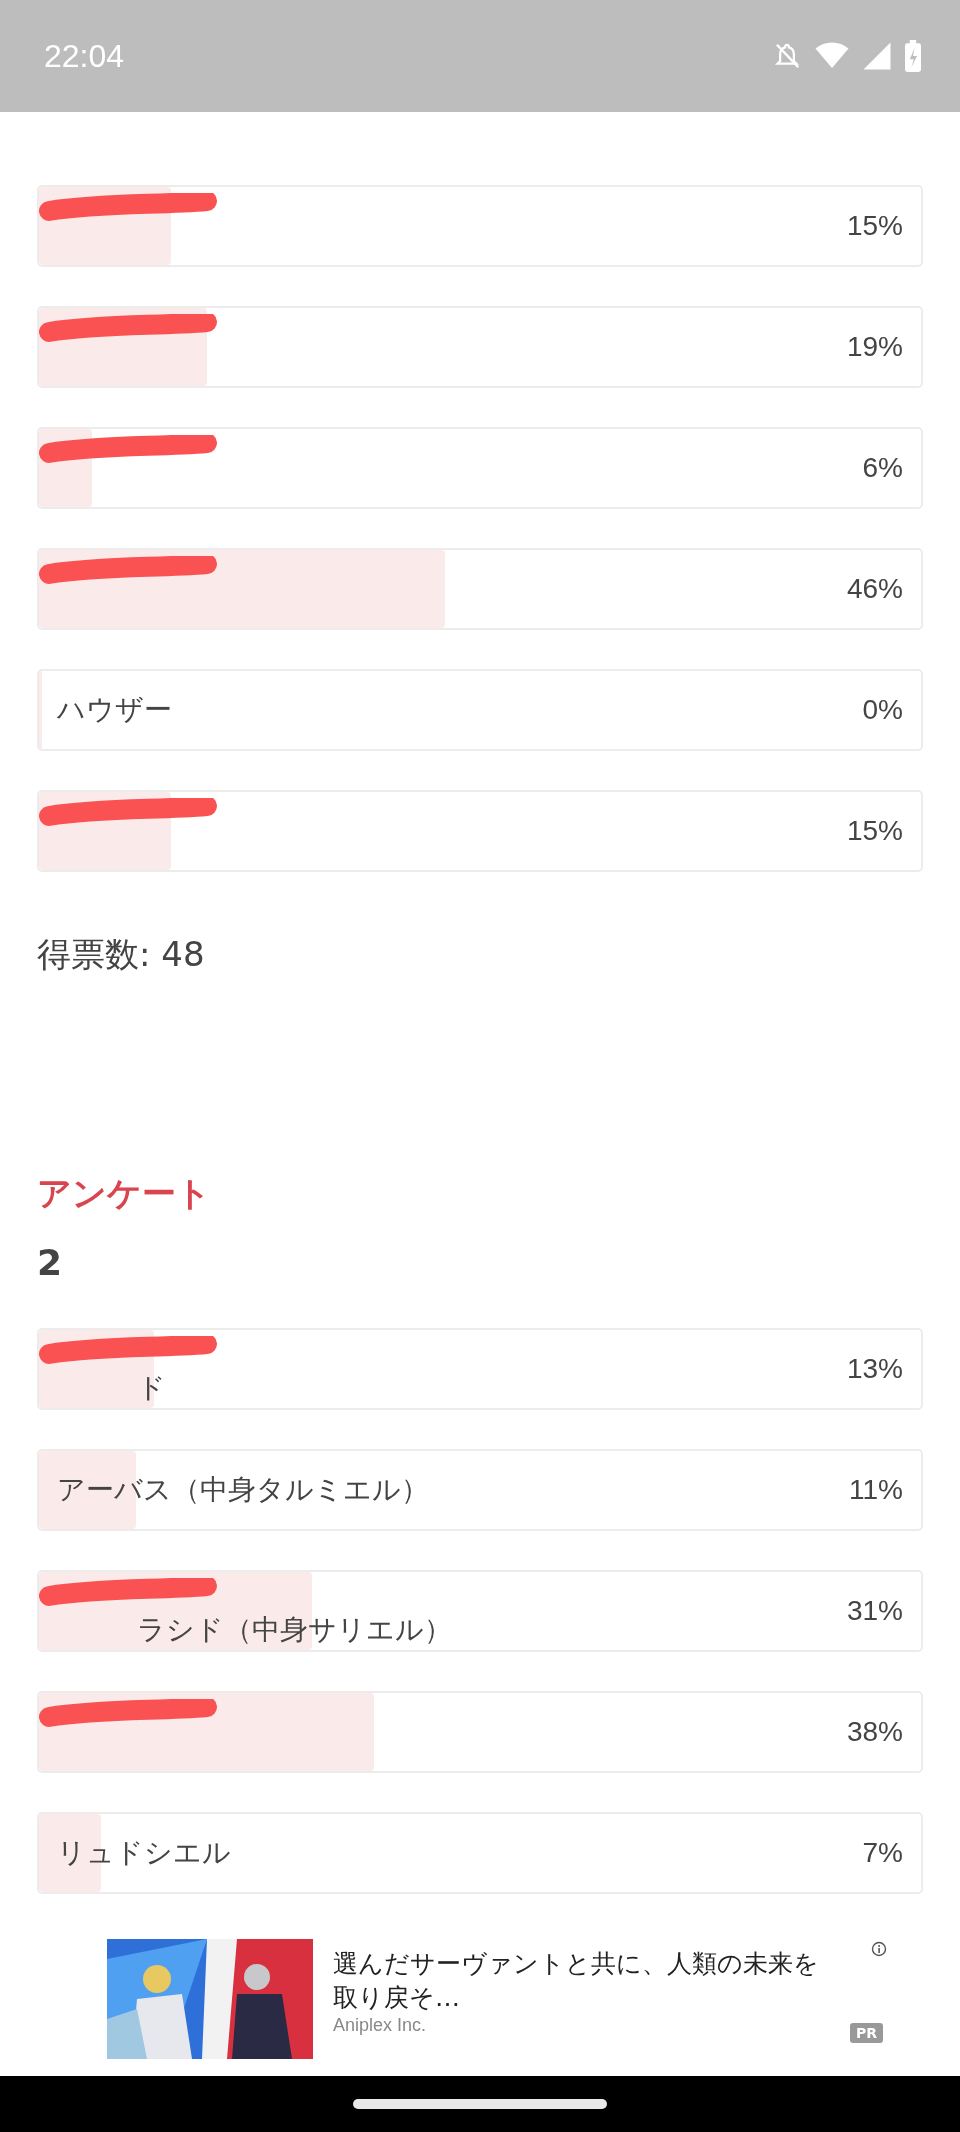 Image resolution: width=960 pixels, height=2132 pixels. What do you see at coordinates (480, 1611) in the screenshot?
I see `poll-option: ラシド（中身サリエル） 31%` at bounding box center [480, 1611].